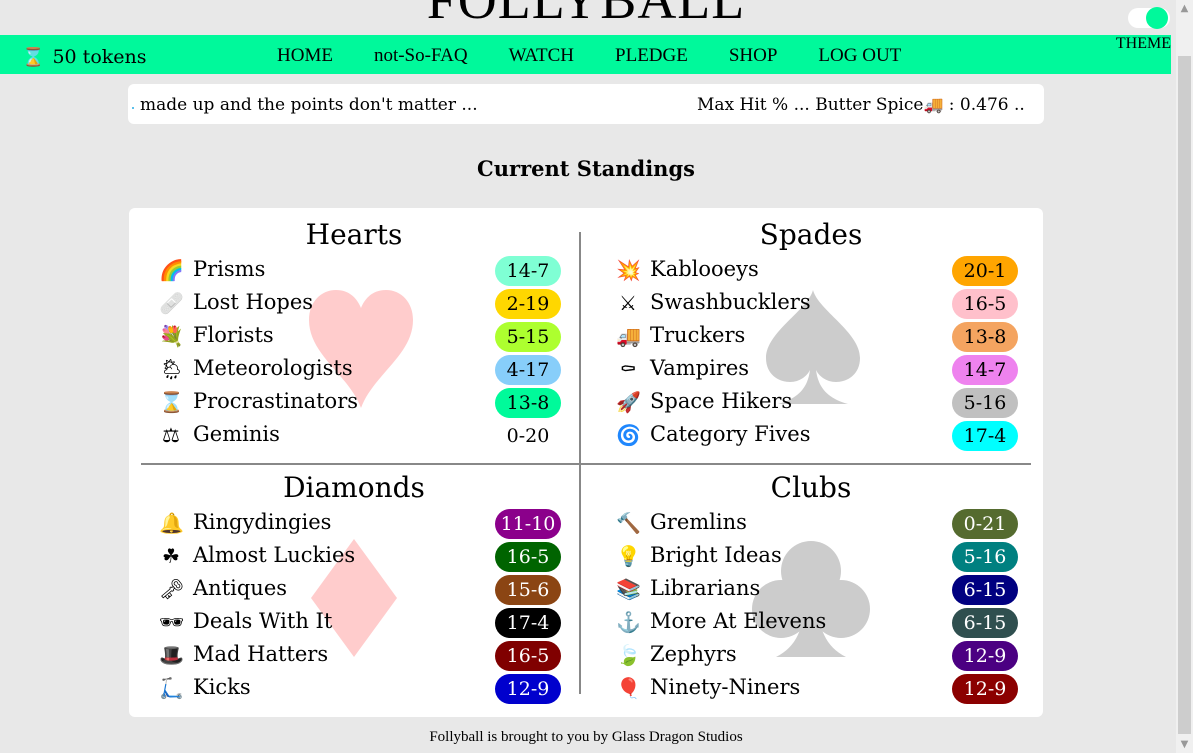  I want to click on team-name: Prisms, so click(229, 269).